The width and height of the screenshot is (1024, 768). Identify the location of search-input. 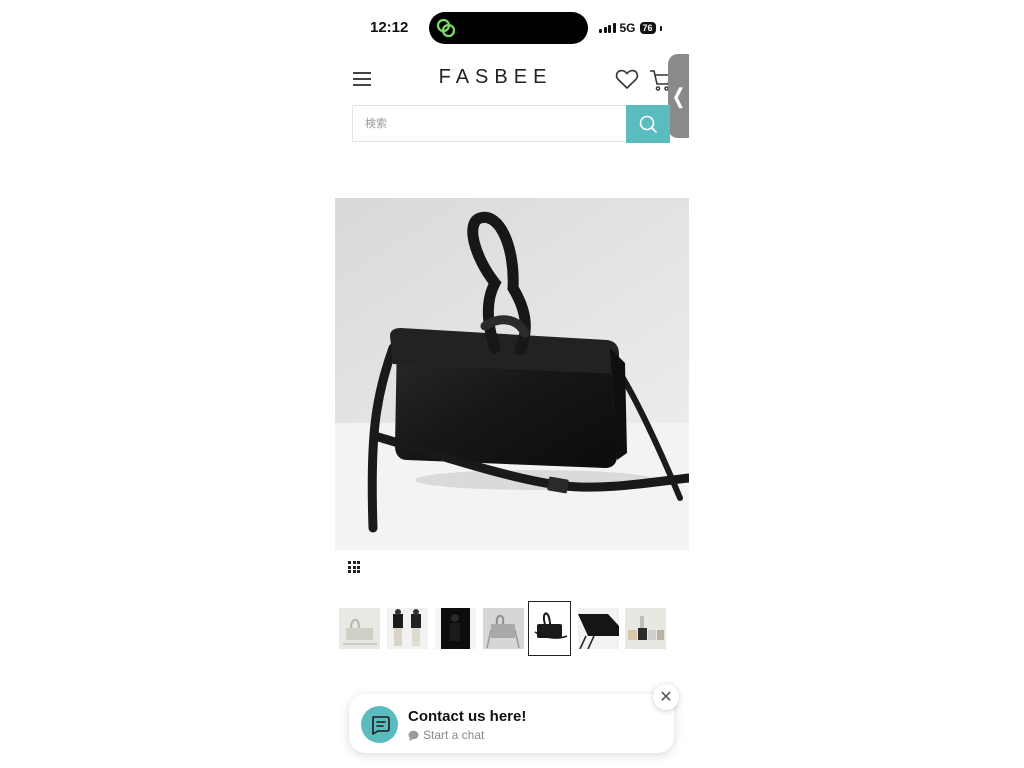
(489, 123).